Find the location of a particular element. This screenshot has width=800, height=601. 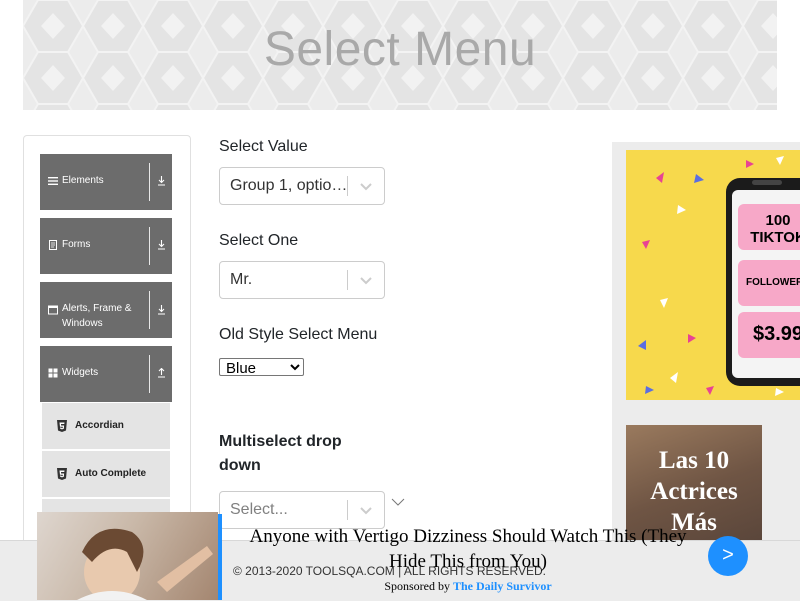

ad-accent-bar is located at coordinates (220, 557).